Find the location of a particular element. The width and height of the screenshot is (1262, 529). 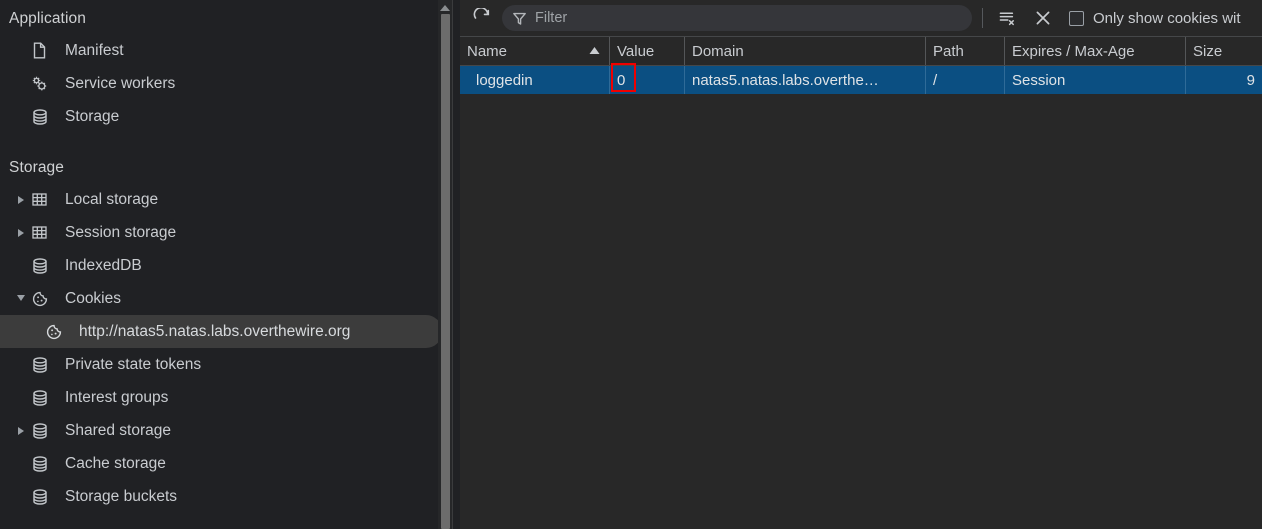

scroll-up-arrow-icon is located at coordinates (445, 8).